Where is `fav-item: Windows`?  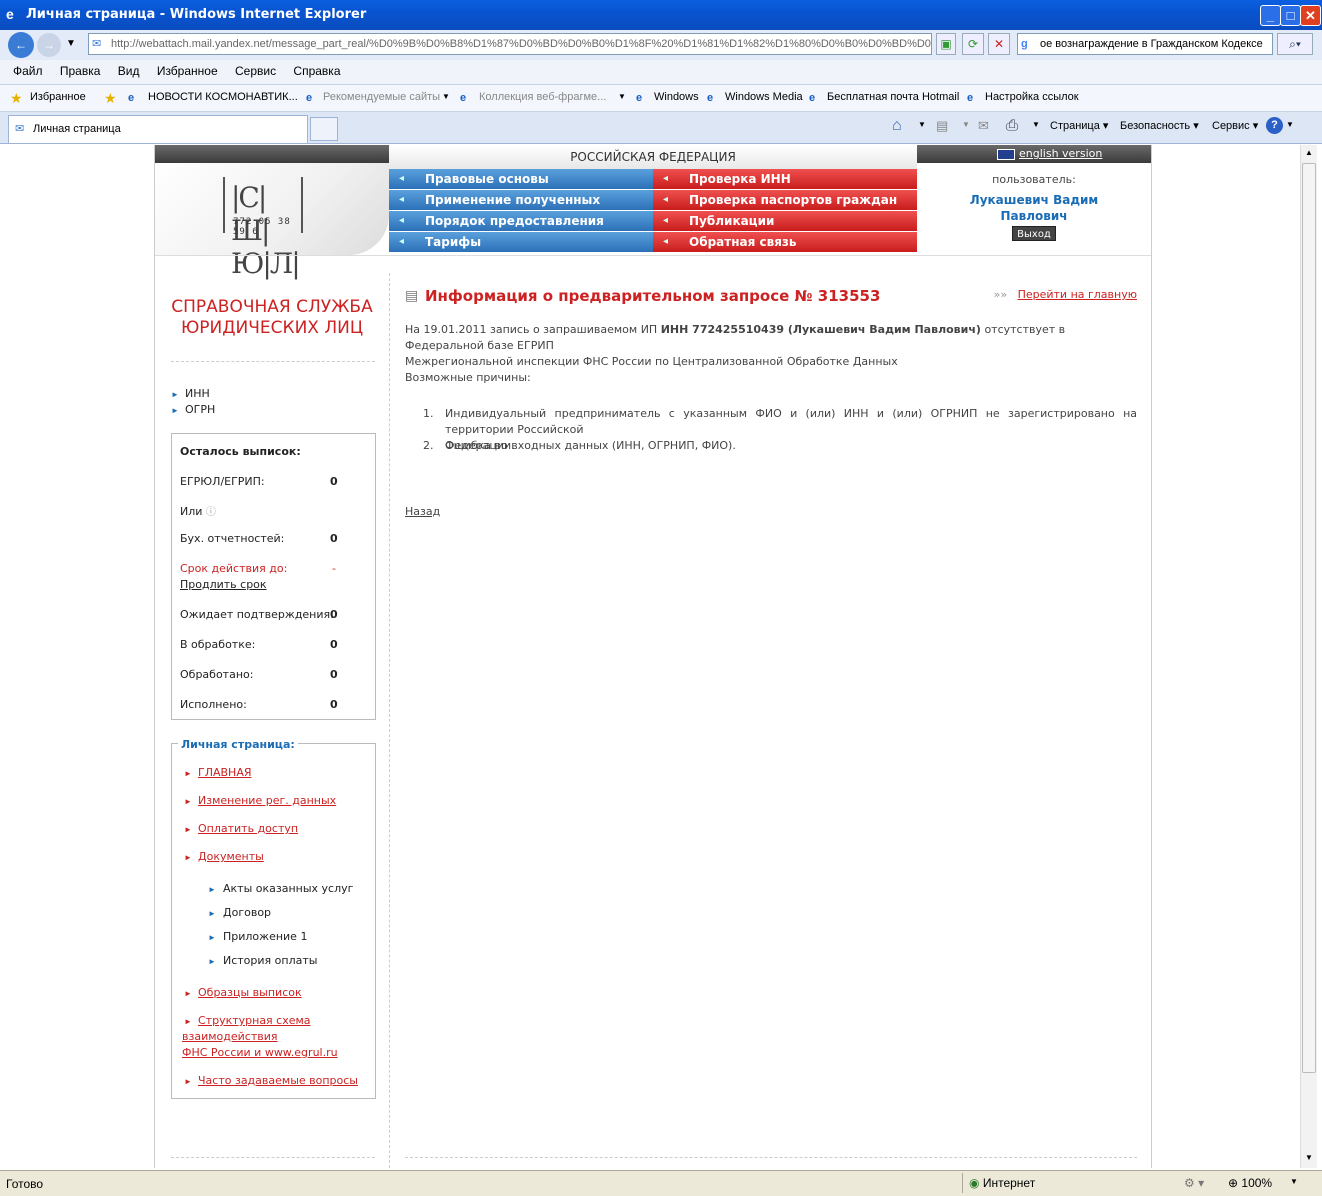 fav-item: Windows is located at coordinates (676, 97).